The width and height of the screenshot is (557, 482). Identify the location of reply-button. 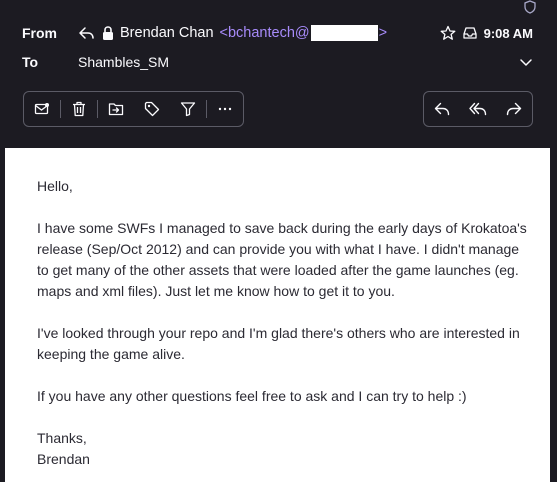
(442, 109).